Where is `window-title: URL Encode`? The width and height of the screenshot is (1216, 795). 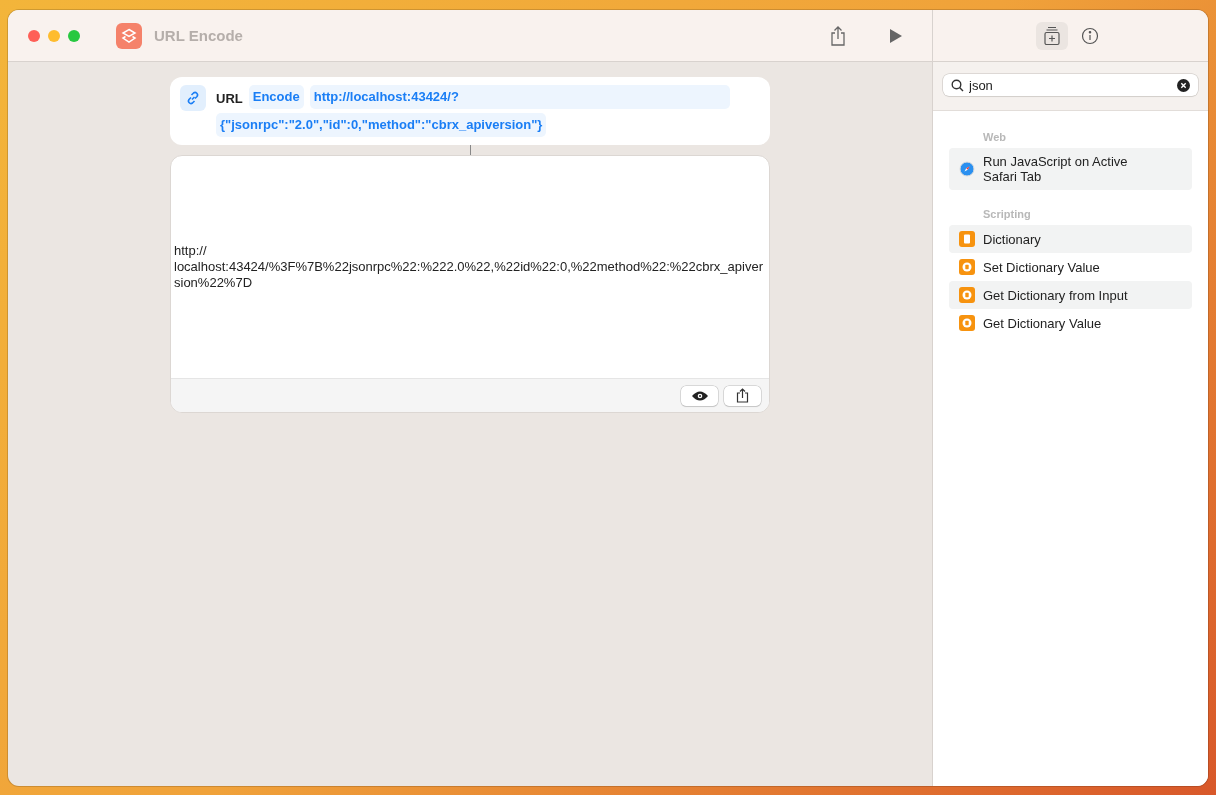 window-title: URL Encode is located at coordinates (198, 35).